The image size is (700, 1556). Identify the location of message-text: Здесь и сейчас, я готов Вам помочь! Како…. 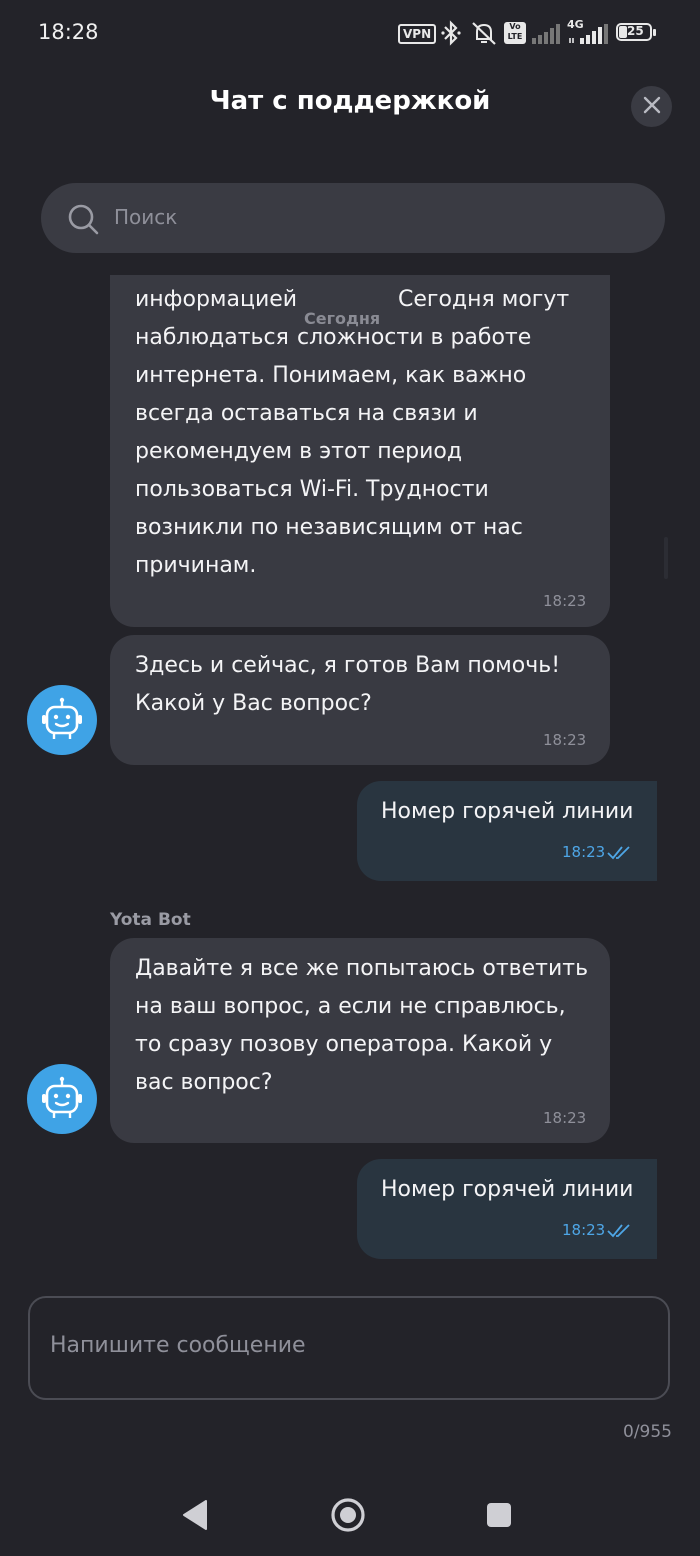
(348, 684).